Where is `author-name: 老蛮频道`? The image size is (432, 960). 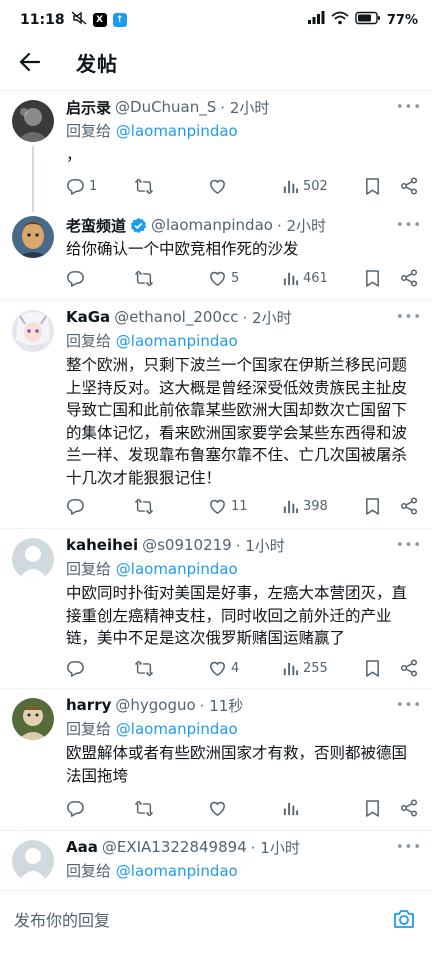
author-name: 老蛮频道 is located at coordinates (96, 225).